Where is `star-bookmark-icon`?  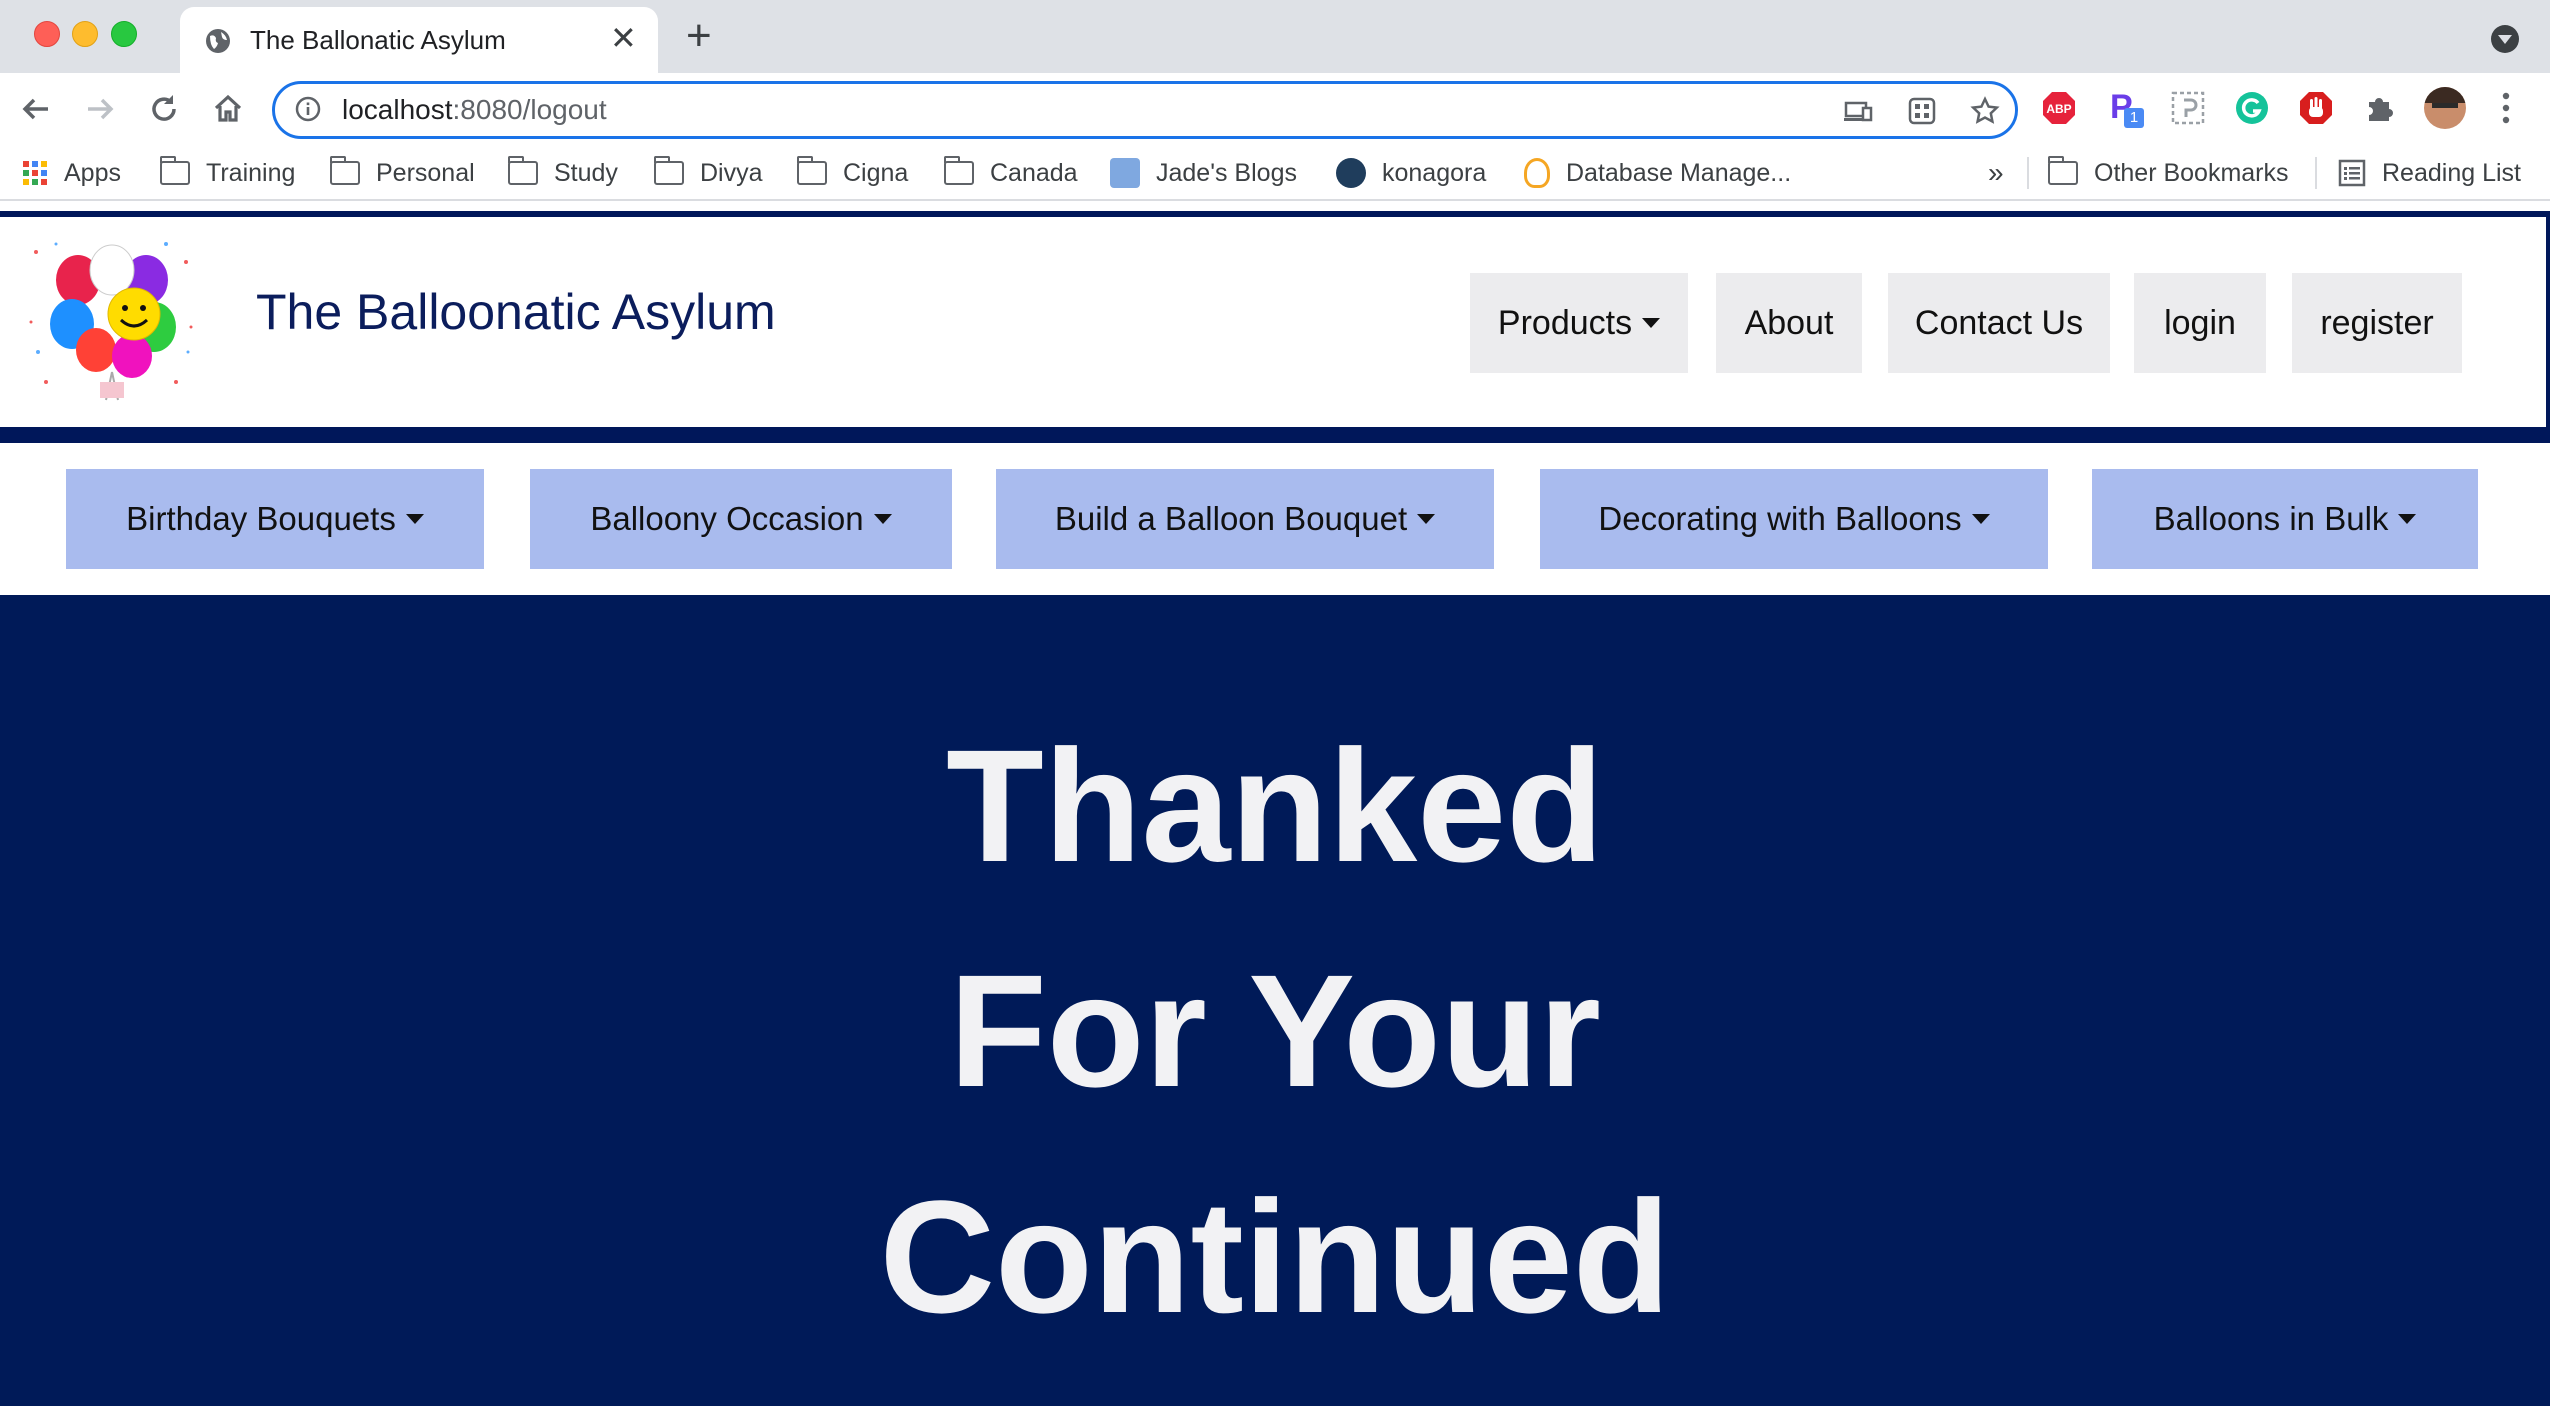
star-bookmark-icon is located at coordinates (1985, 111).